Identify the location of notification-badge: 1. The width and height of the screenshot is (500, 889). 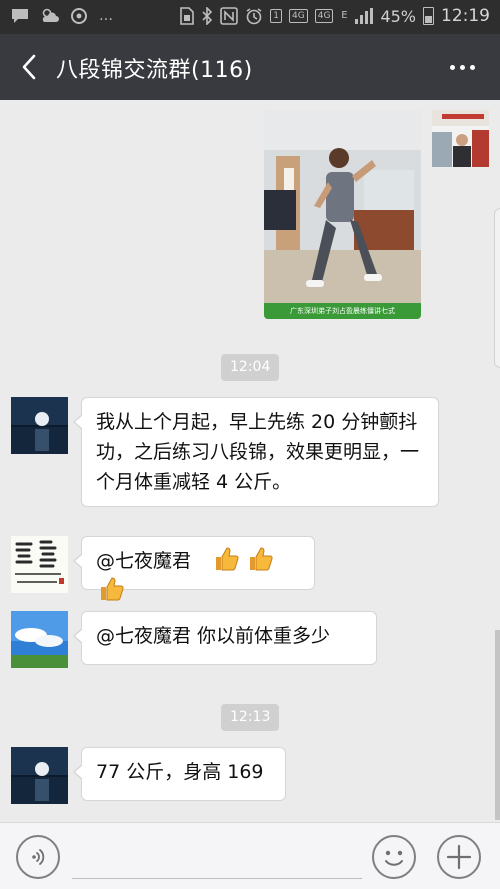
(276, 16).